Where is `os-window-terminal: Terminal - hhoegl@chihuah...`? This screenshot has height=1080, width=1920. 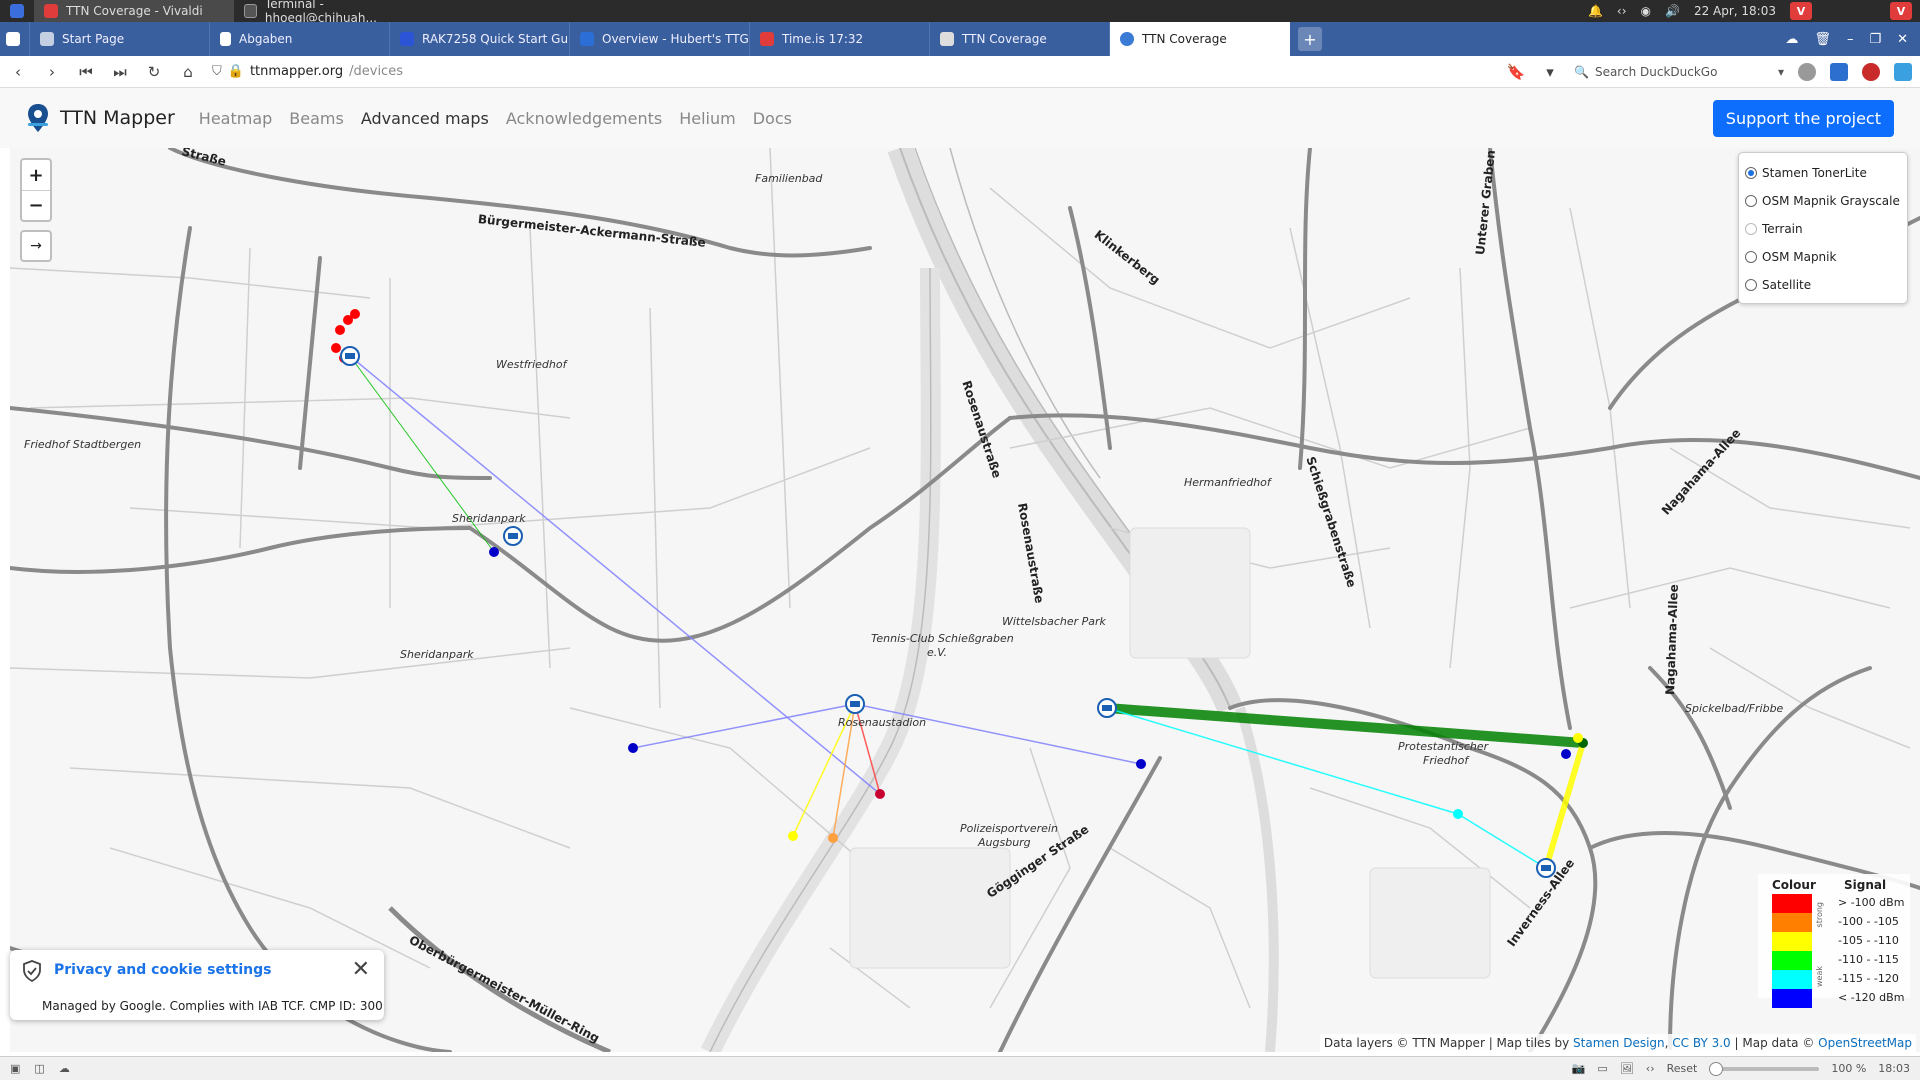 os-window-terminal: Terminal - hhoegl@chihuah... is located at coordinates (334, 12).